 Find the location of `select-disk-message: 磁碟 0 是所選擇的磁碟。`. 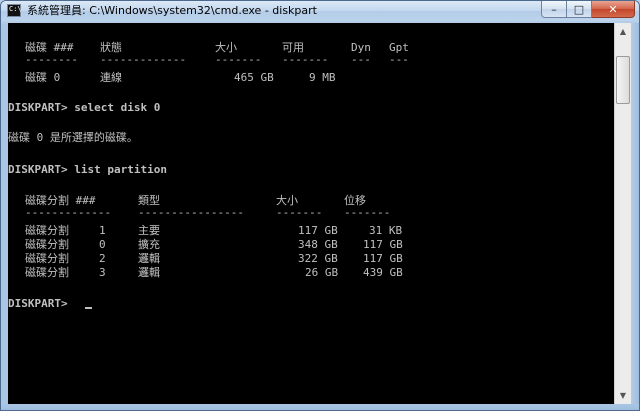

select-disk-message: 磁碟 0 是所選擇的磁碟。 is located at coordinates (73, 137).